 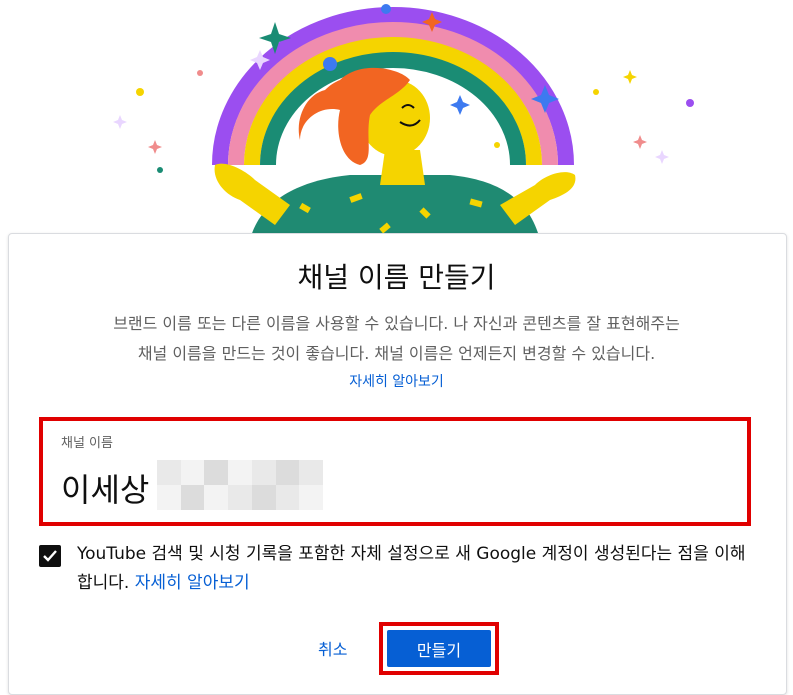 I want to click on create-button-highlight: 만들기, so click(x=439, y=648).